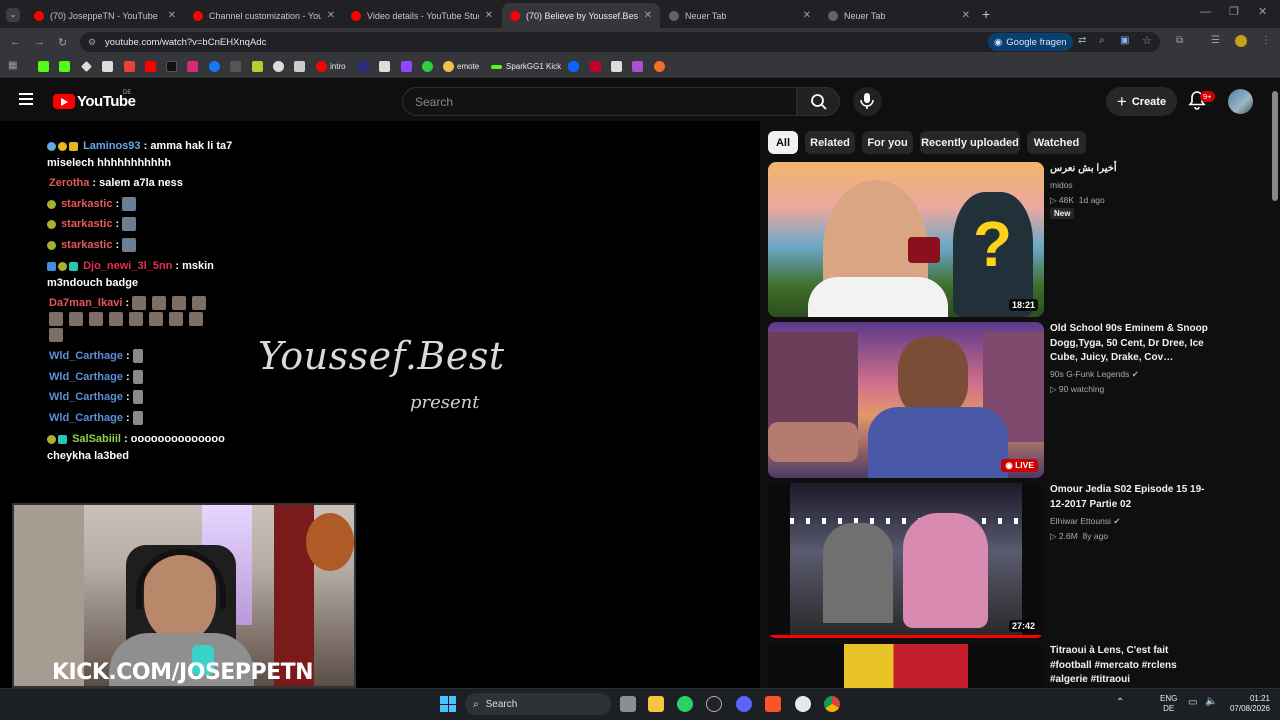  I want to click on bookmark-plant-icon, so click(257, 66).